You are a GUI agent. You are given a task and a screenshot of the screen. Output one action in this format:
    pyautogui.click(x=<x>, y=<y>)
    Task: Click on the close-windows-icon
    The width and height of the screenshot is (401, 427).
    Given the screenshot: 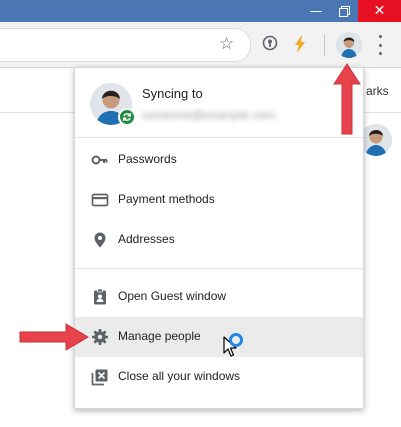 What is the action you would take?
    pyautogui.click(x=100, y=377)
    